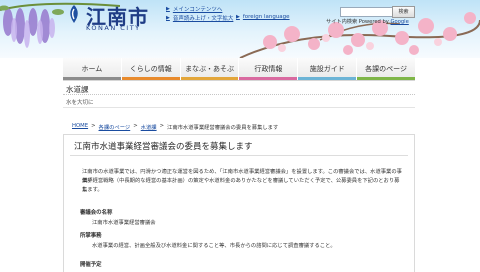 The height and width of the screenshot is (272, 480). I want to click on breadcrumb-water-link: 水道課, so click(149, 127).